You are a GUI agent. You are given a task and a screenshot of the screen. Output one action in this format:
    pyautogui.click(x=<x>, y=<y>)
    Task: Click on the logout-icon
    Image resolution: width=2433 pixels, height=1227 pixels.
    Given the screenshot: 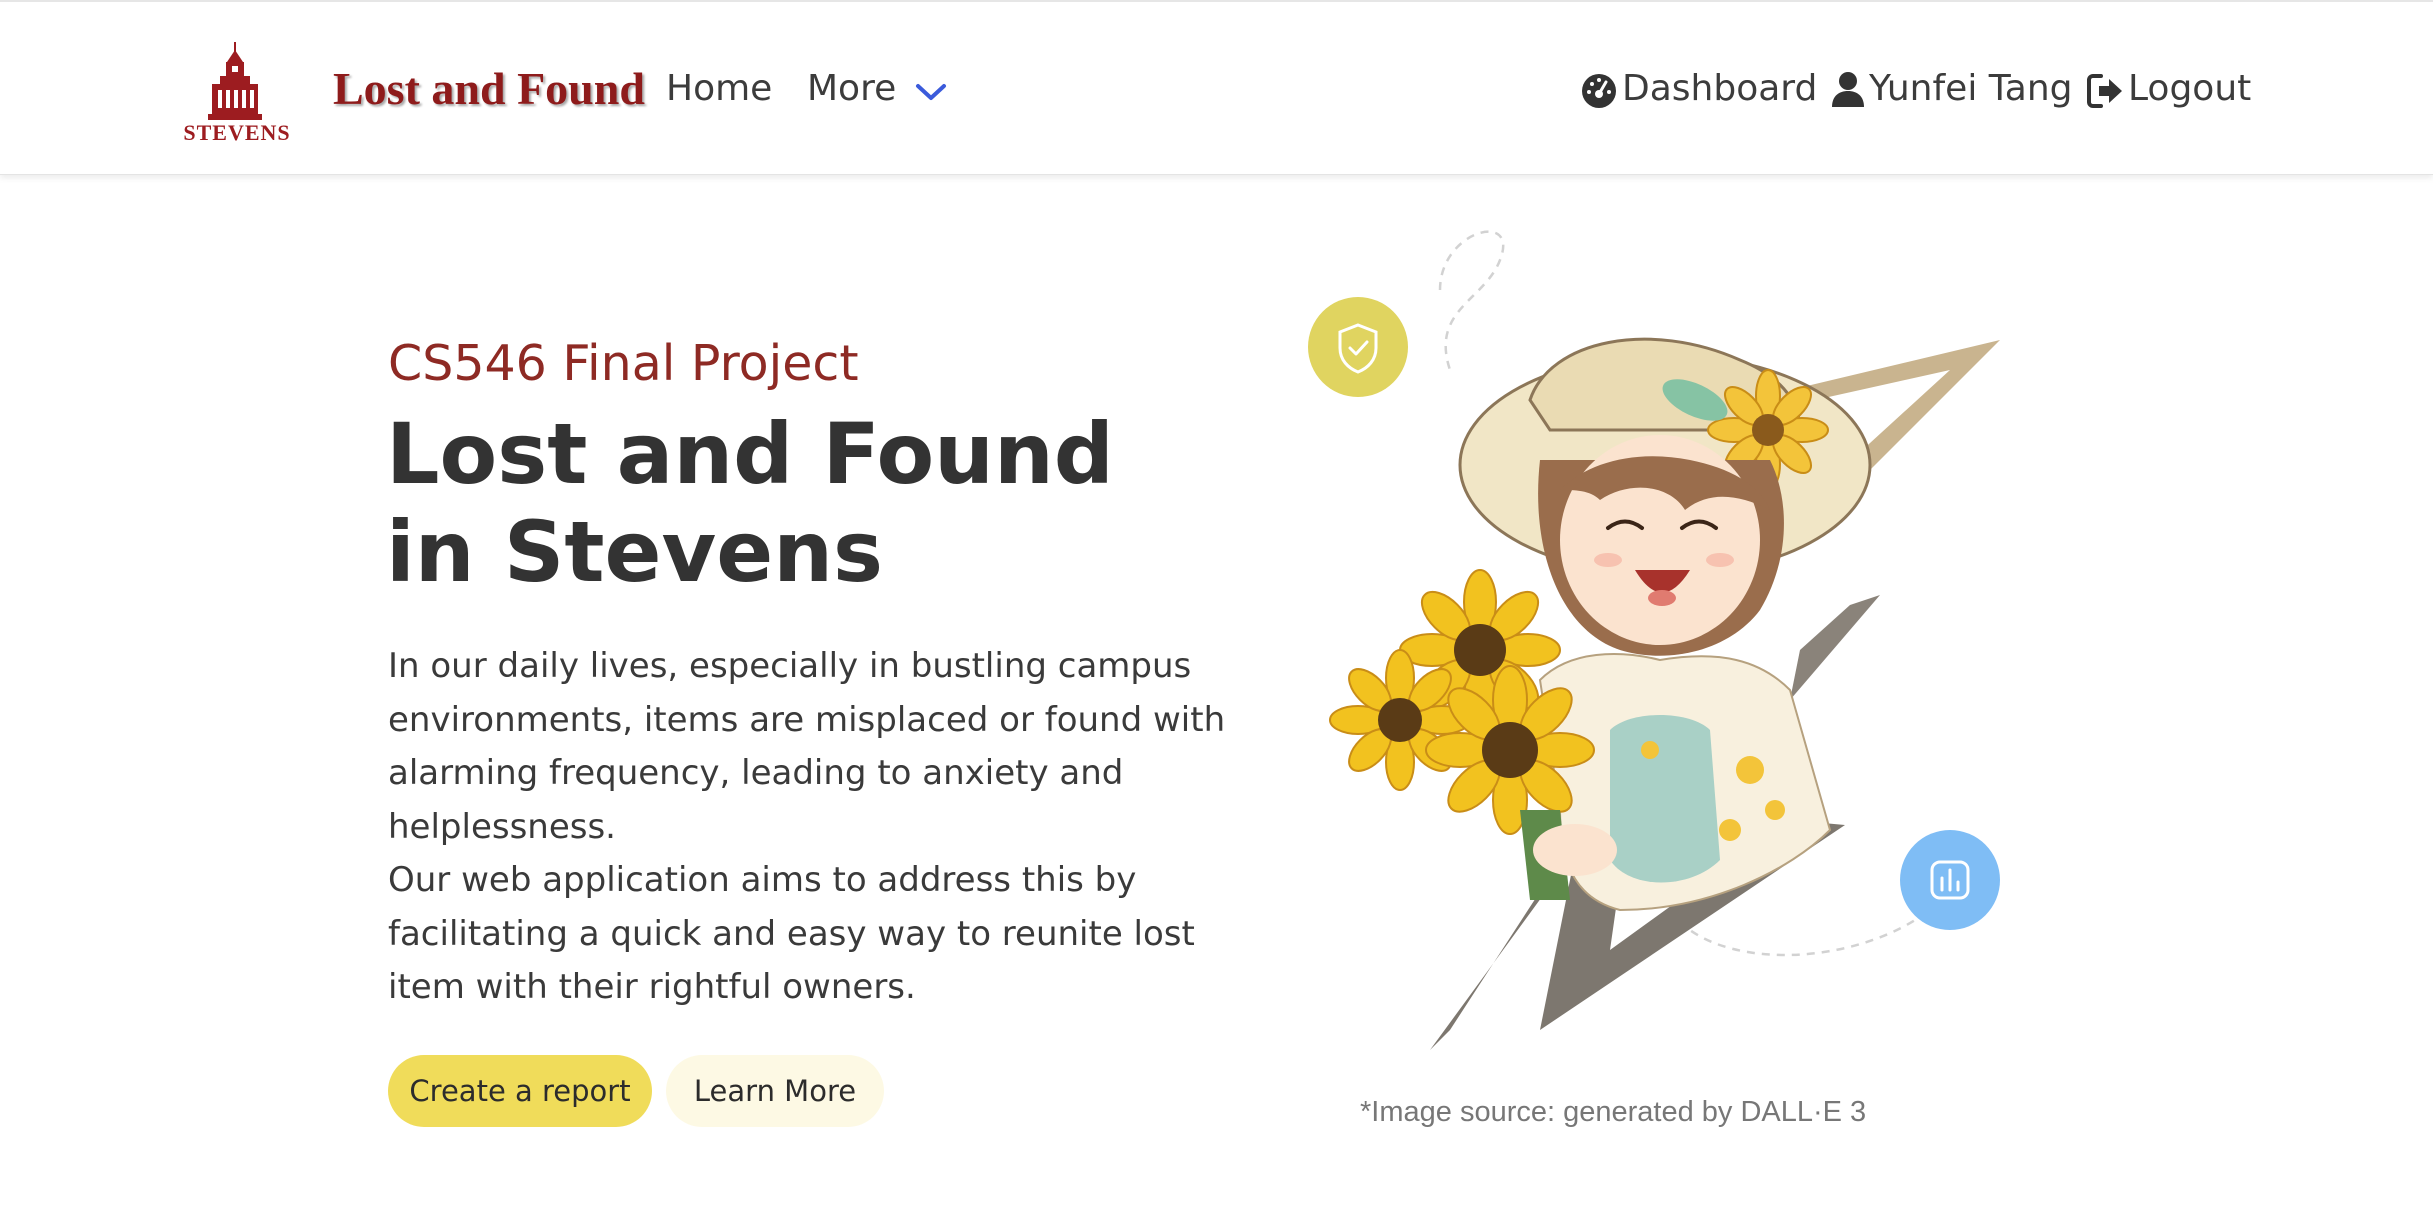 What is the action you would take?
    pyautogui.click(x=2104, y=91)
    